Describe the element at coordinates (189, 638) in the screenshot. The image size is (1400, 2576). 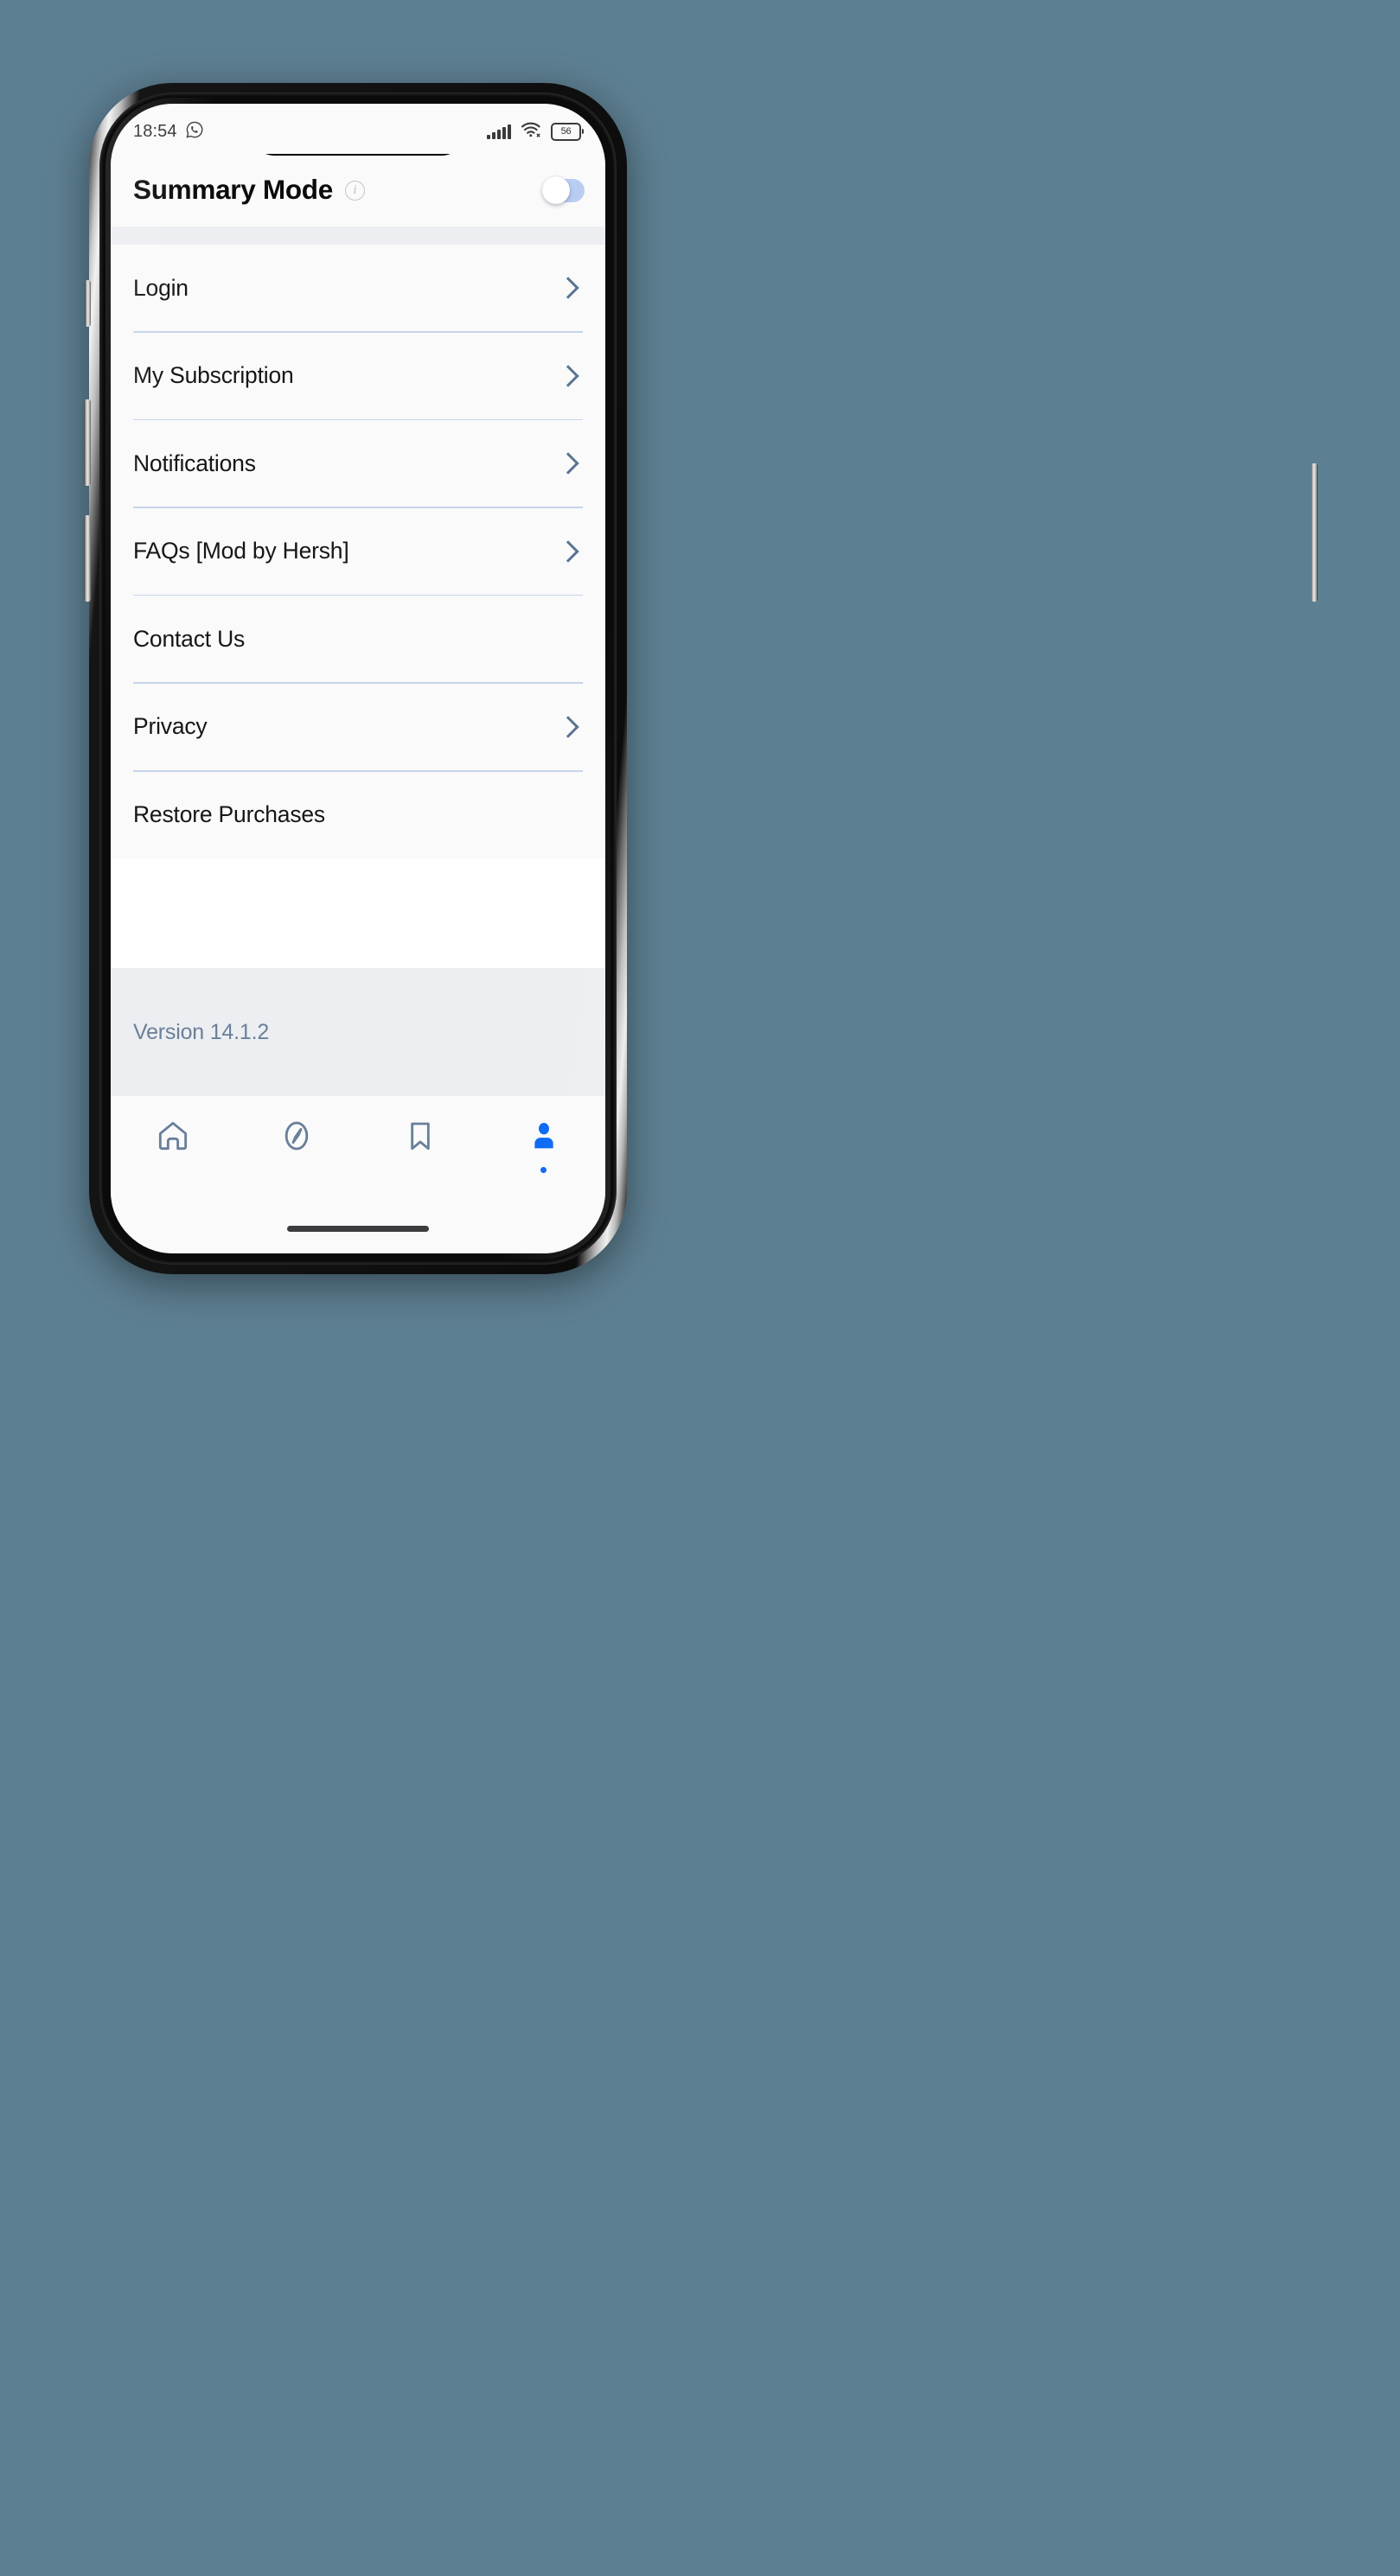
I see `list-item-label: Contact Us` at that location.